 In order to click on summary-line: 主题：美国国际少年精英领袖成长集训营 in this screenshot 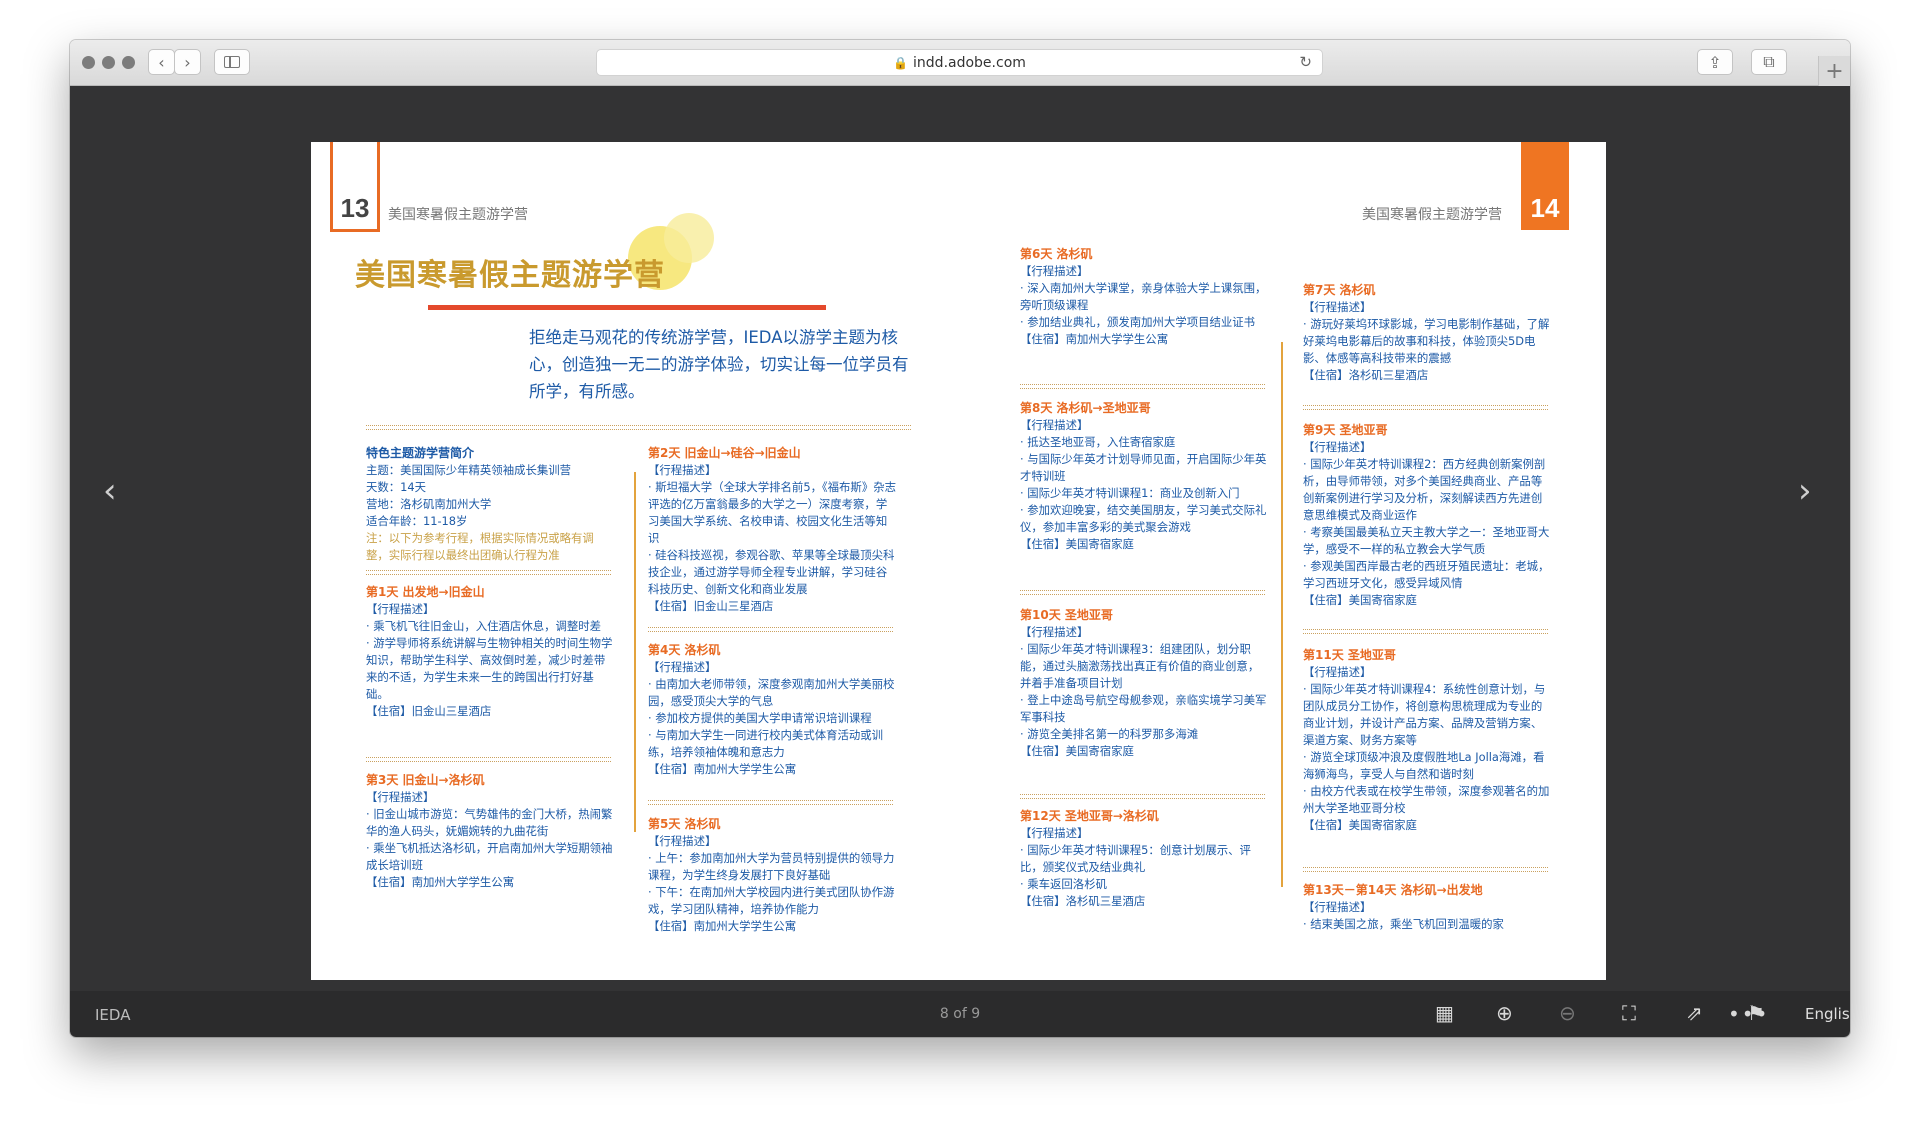, I will do `click(469, 470)`.